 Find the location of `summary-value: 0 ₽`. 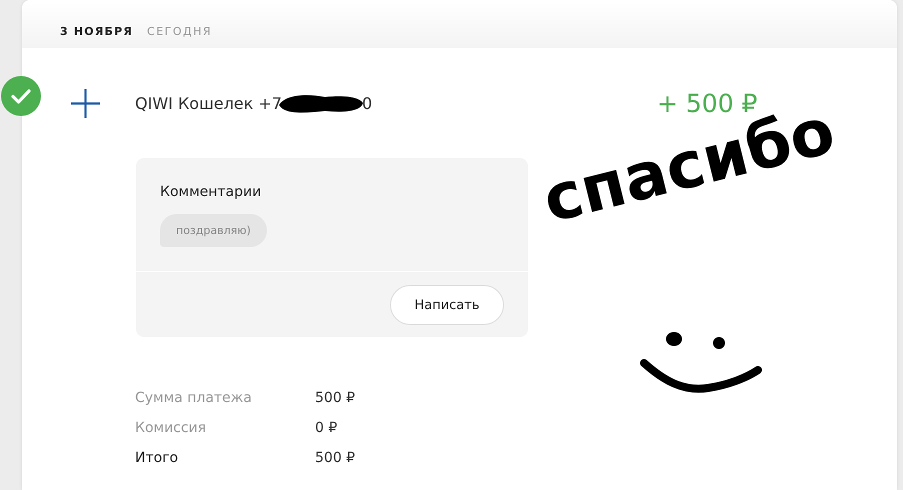

summary-value: 0 ₽ is located at coordinates (326, 428).